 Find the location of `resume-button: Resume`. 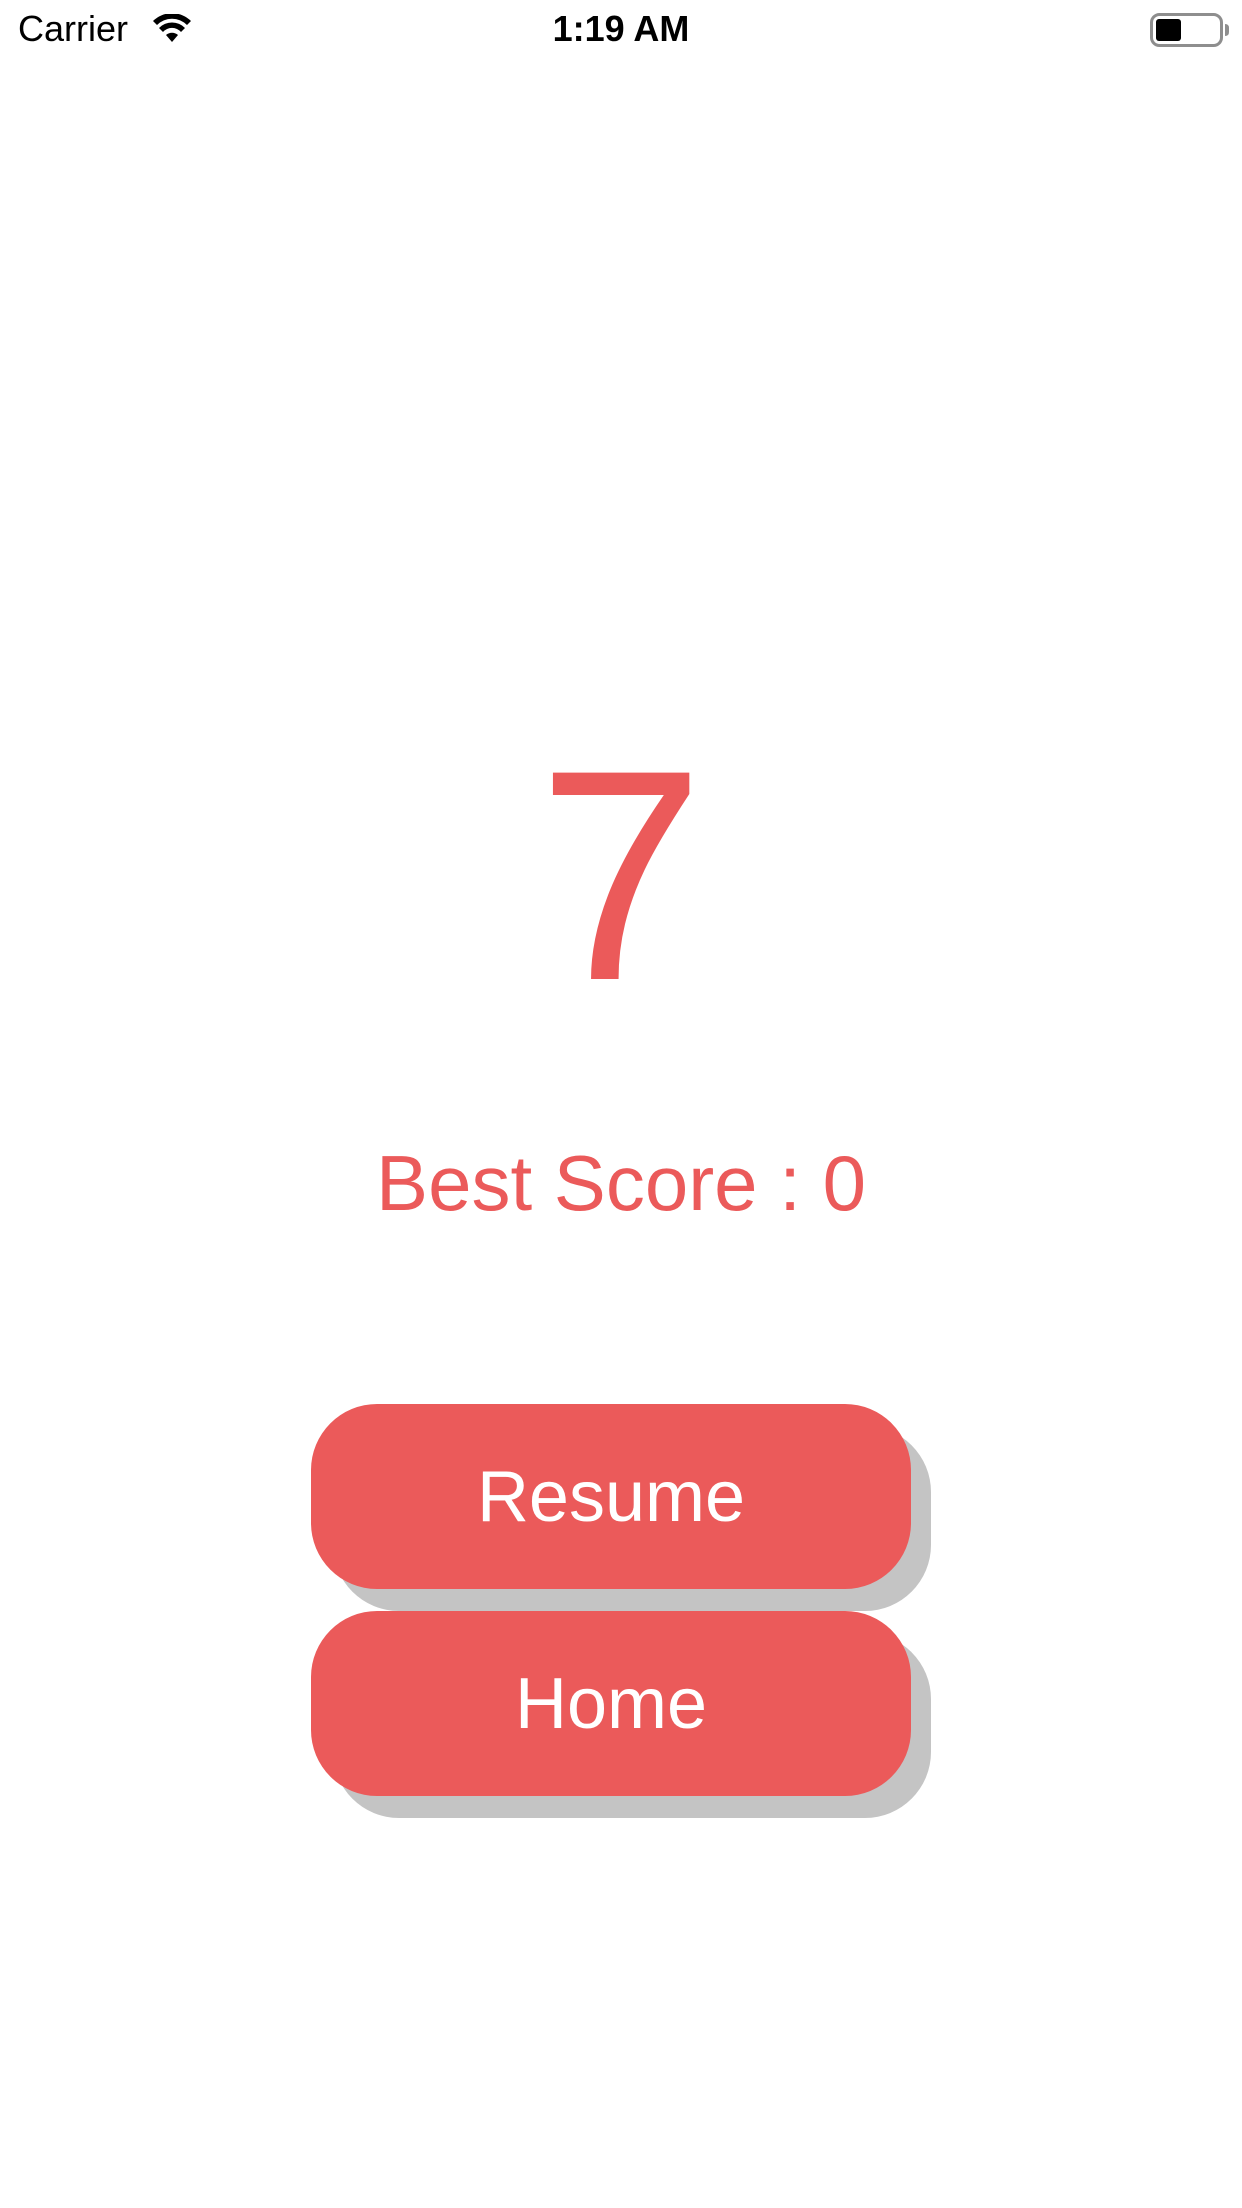

resume-button: Resume is located at coordinates (611, 1496).